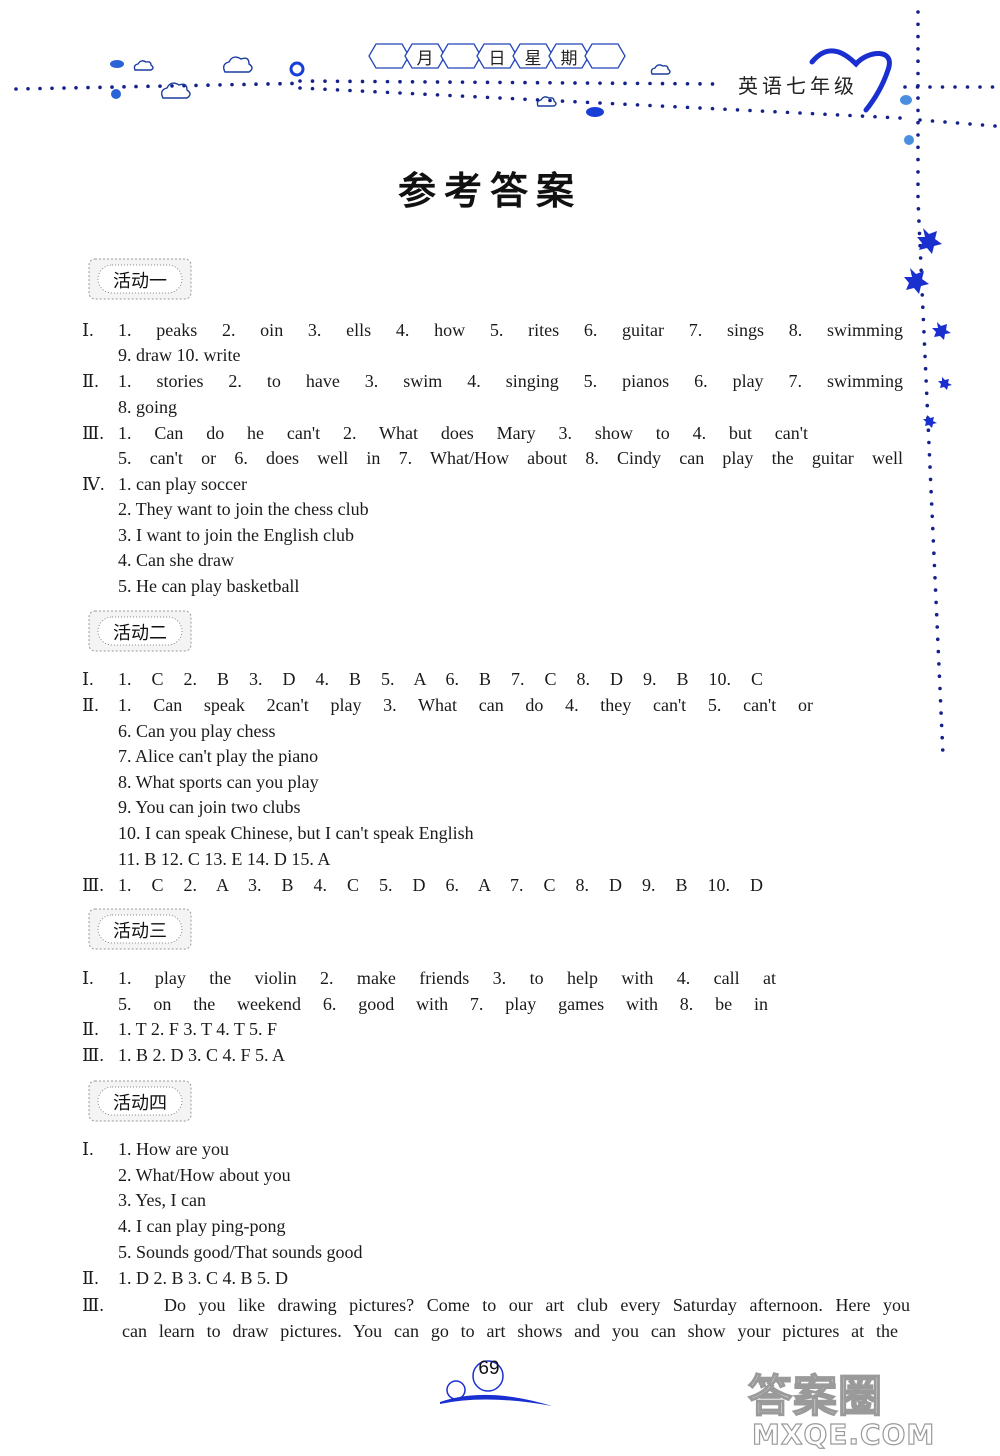 This screenshot has width=1000, height=1456. Describe the element at coordinates (197, 731) in the screenshot. I see `answer-line: 6. Can you play chess` at that location.